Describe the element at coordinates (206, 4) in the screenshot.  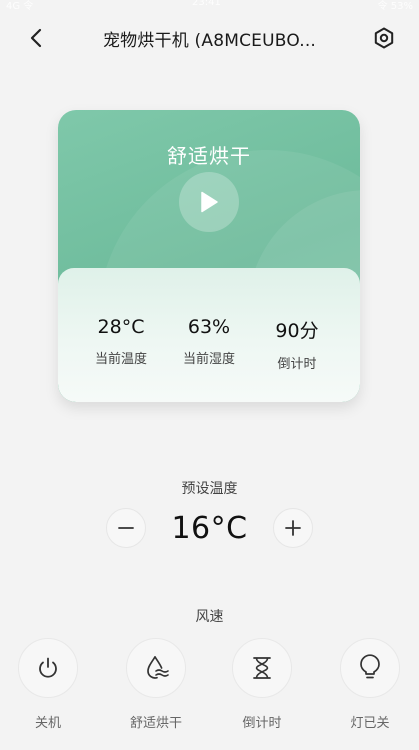
I see `status-time: 23:41` at that location.